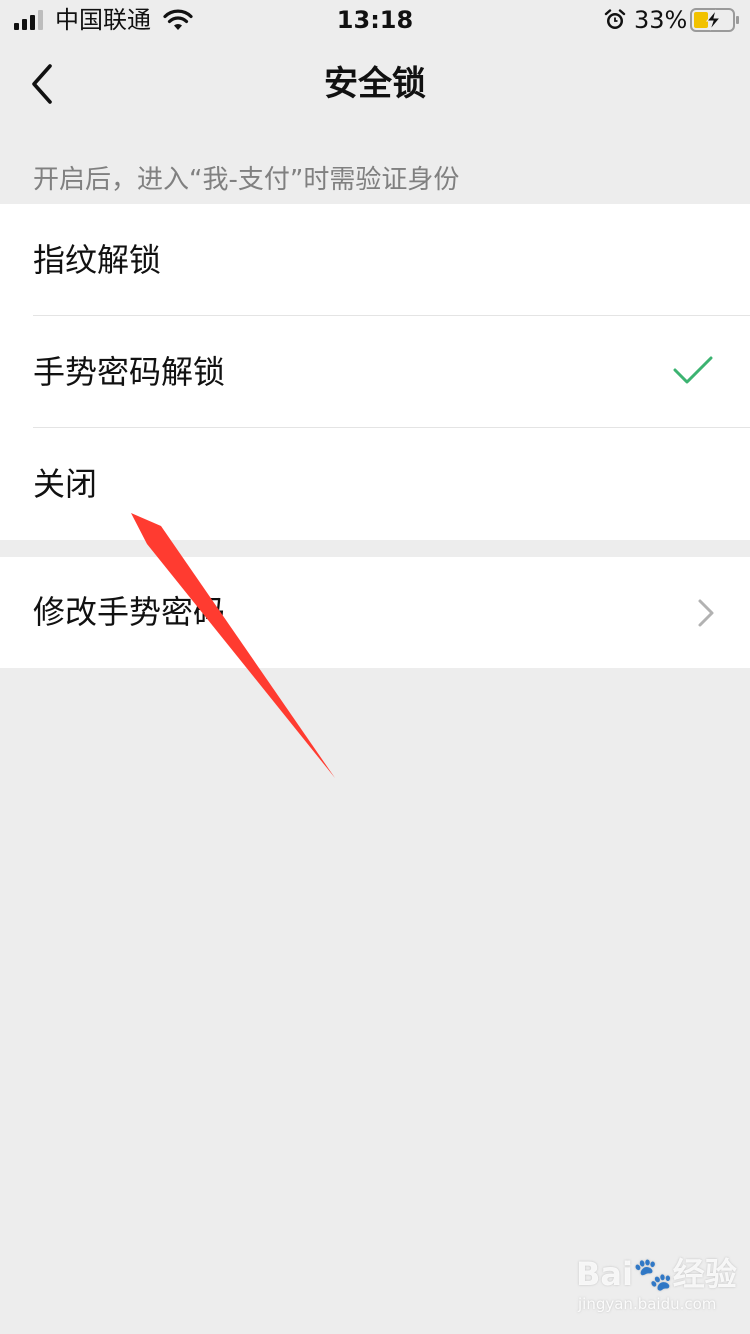 The height and width of the screenshot is (1334, 750). Describe the element at coordinates (661, 20) in the screenshot. I see `battery-percent: 33%` at that location.